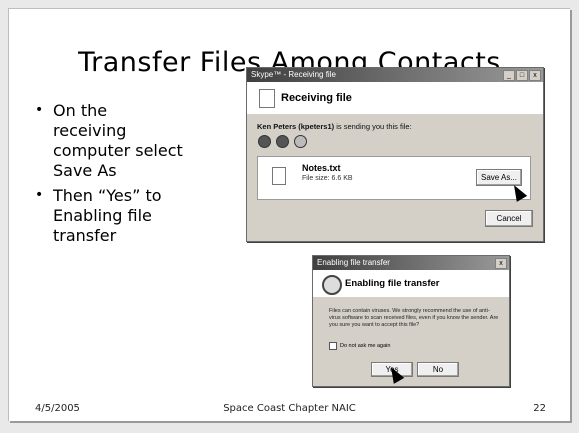 This screenshot has height=433, width=579. What do you see at coordinates (392, 283) in the screenshot?
I see `enabling-heading: Enabling file transfer` at bounding box center [392, 283].